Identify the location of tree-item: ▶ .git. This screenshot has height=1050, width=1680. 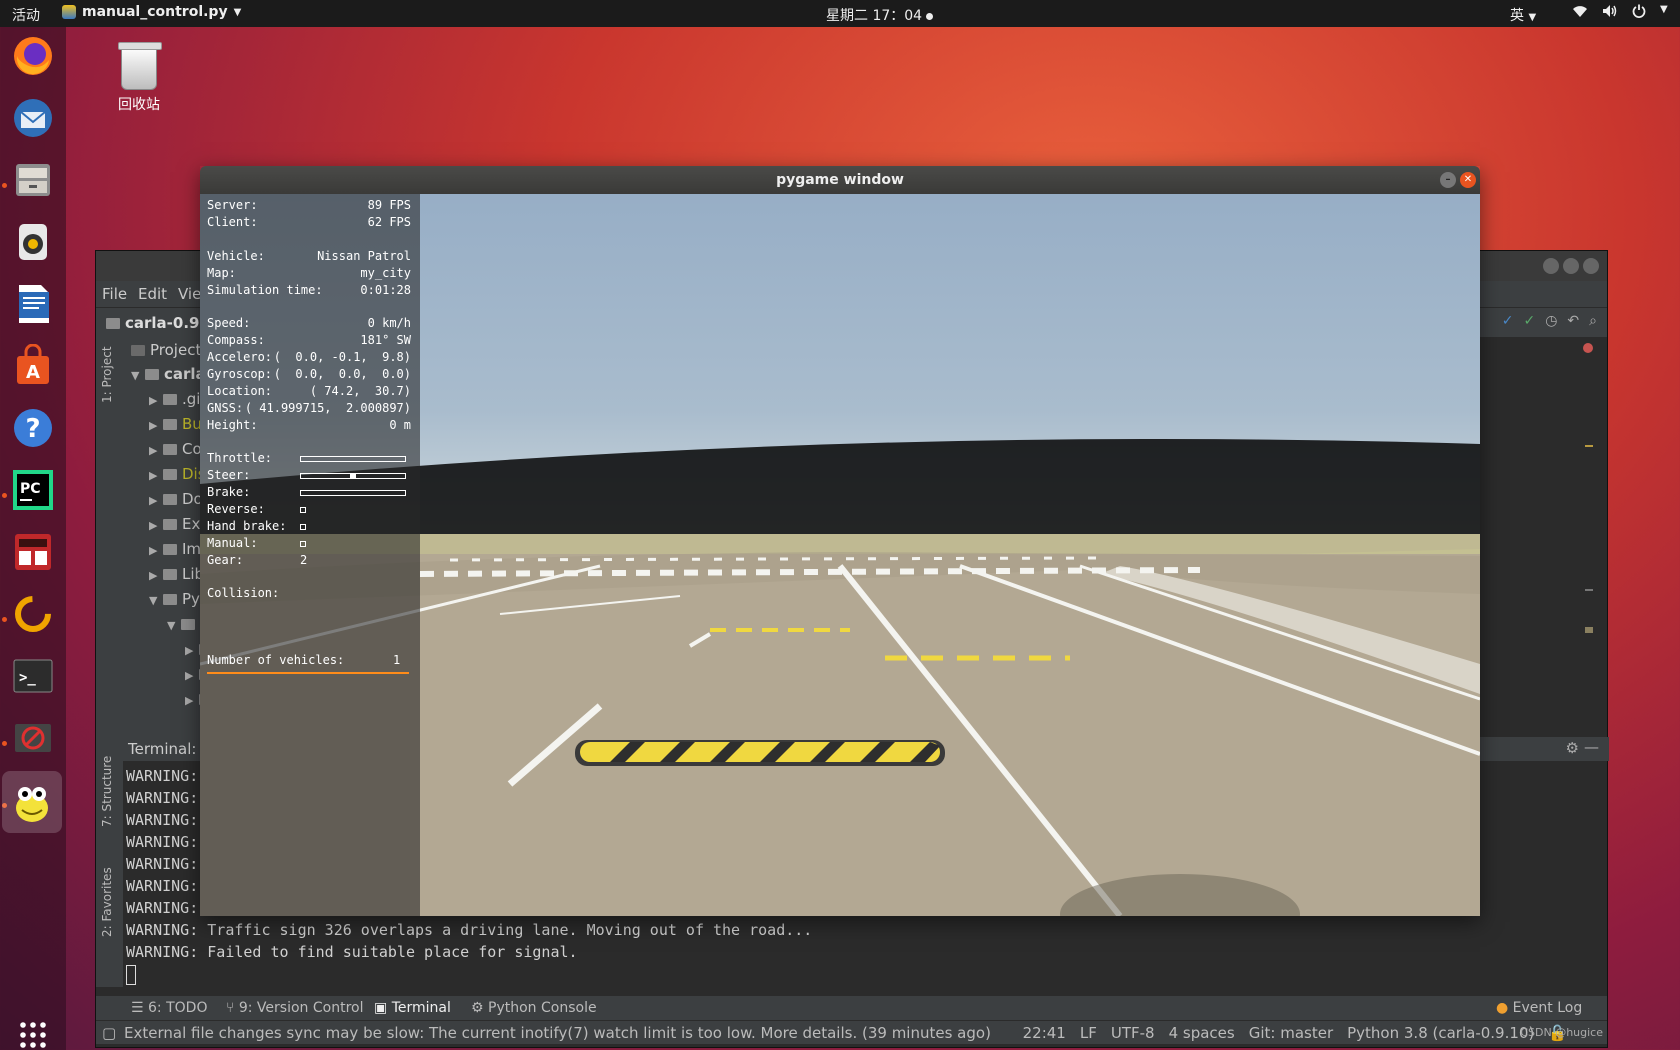
(177, 401).